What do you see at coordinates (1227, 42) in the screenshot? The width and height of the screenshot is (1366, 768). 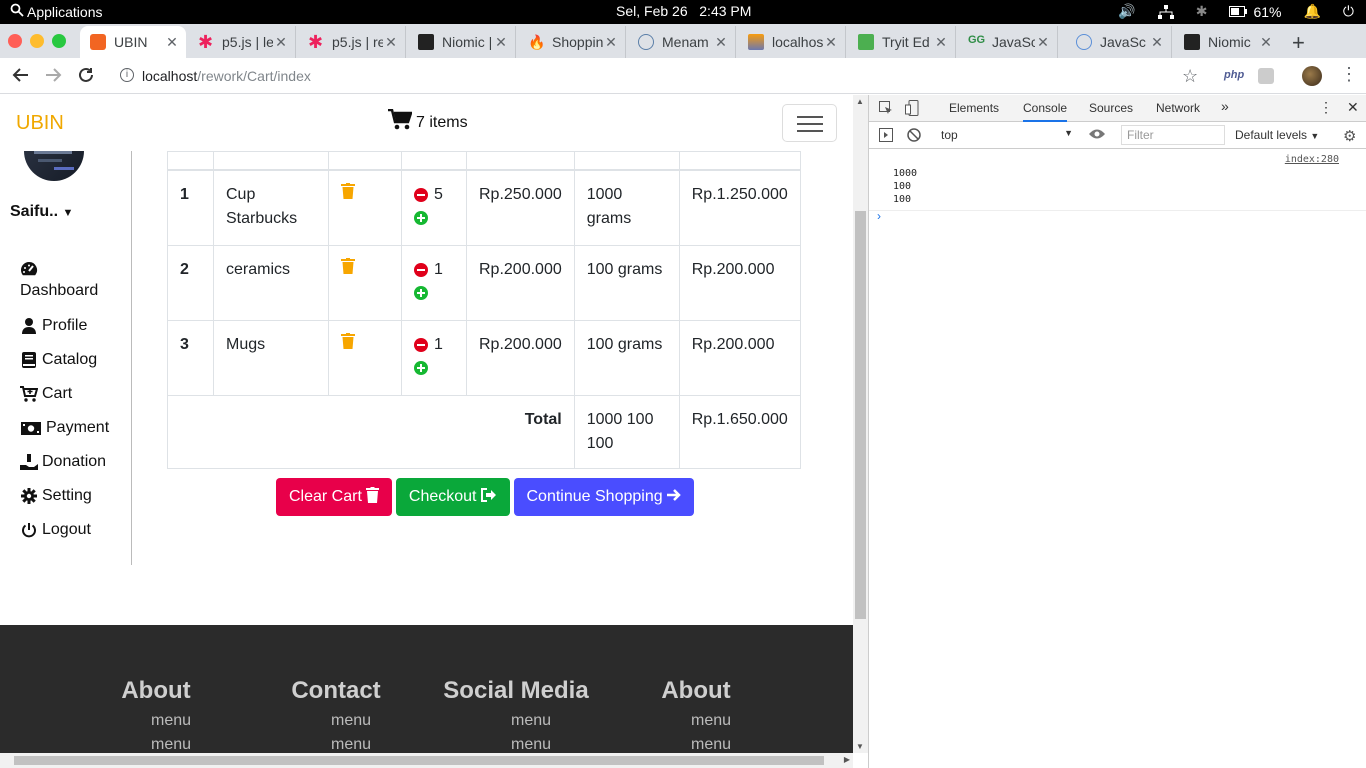 I see `browser-tab: Niomic ✕` at bounding box center [1227, 42].